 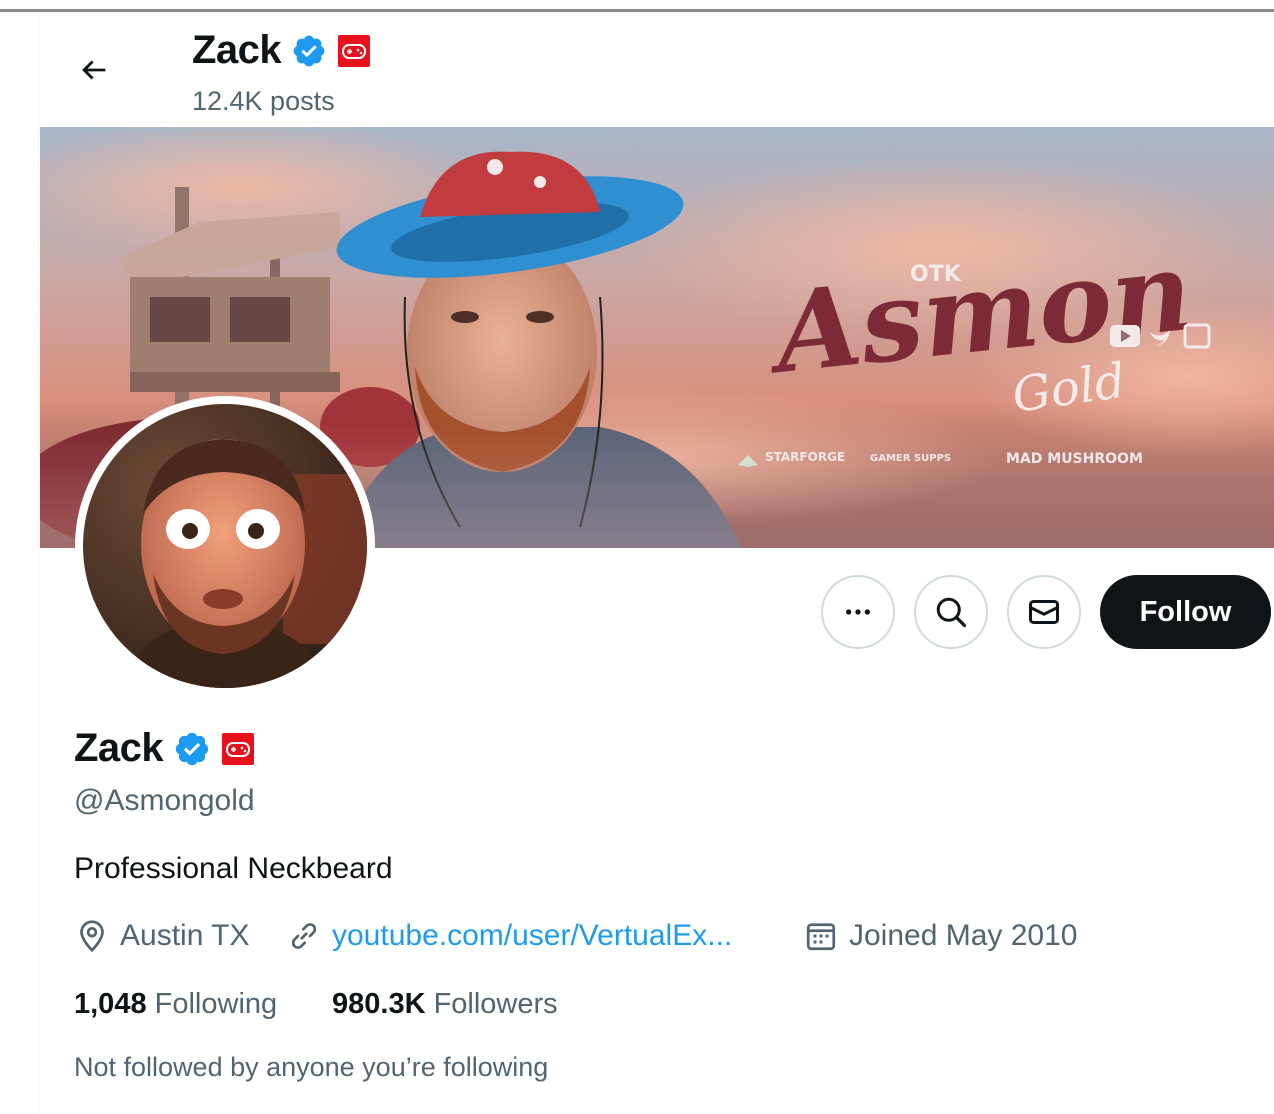 I want to click on browser-top-edge, so click(x=637, y=6).